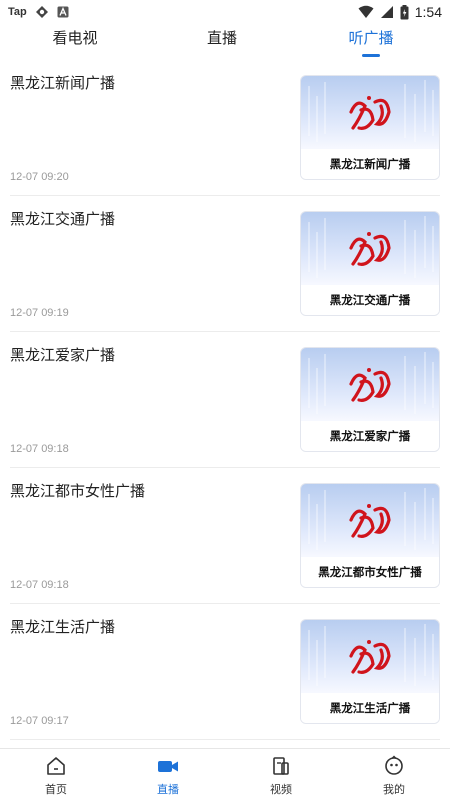  What do you see at coordinates (394, 789) in the screenshot?
I see `nav-mine-label: 我的` at bounding box center [394, 789].